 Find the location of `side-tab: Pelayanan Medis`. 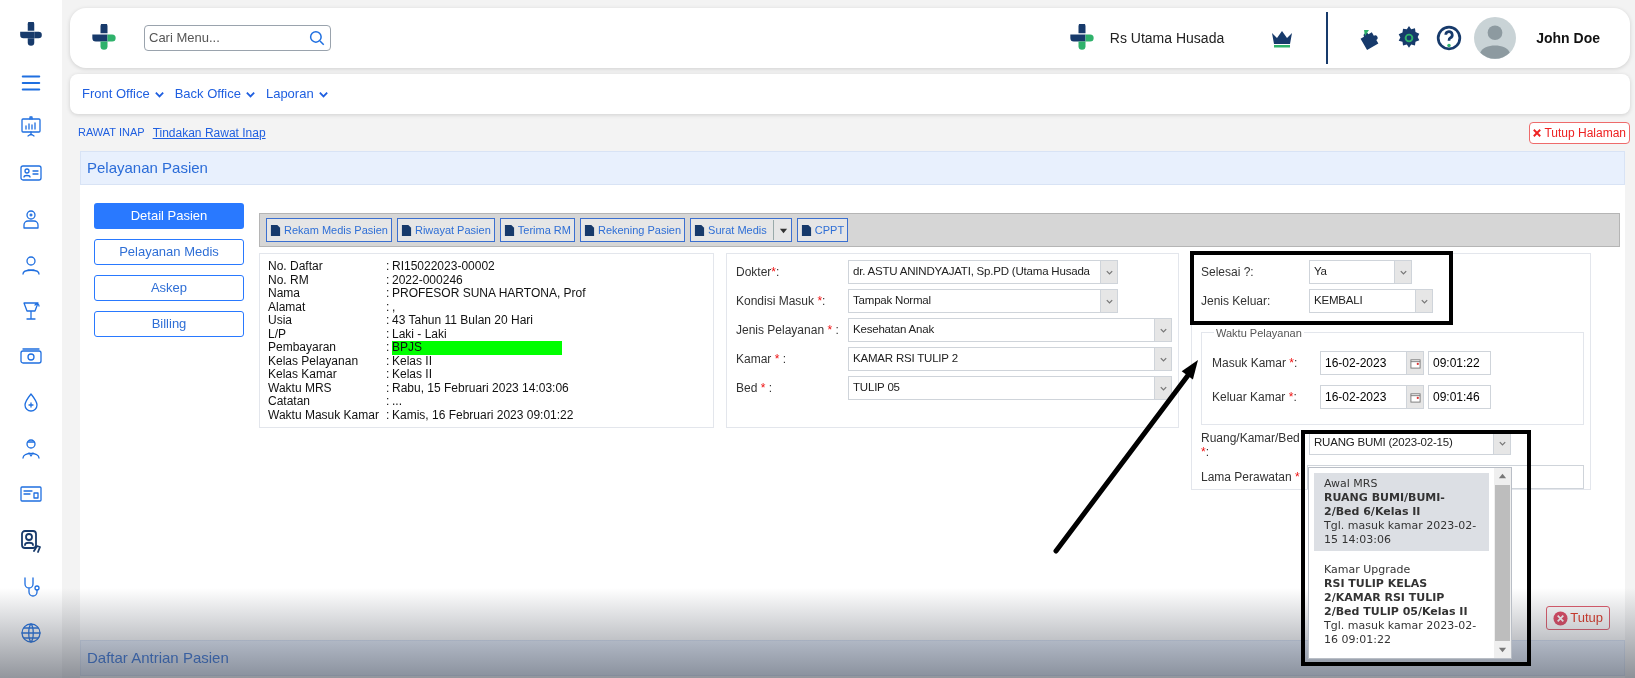

side-tab: Pelayanan Medis is located at coordinates (169, 252).